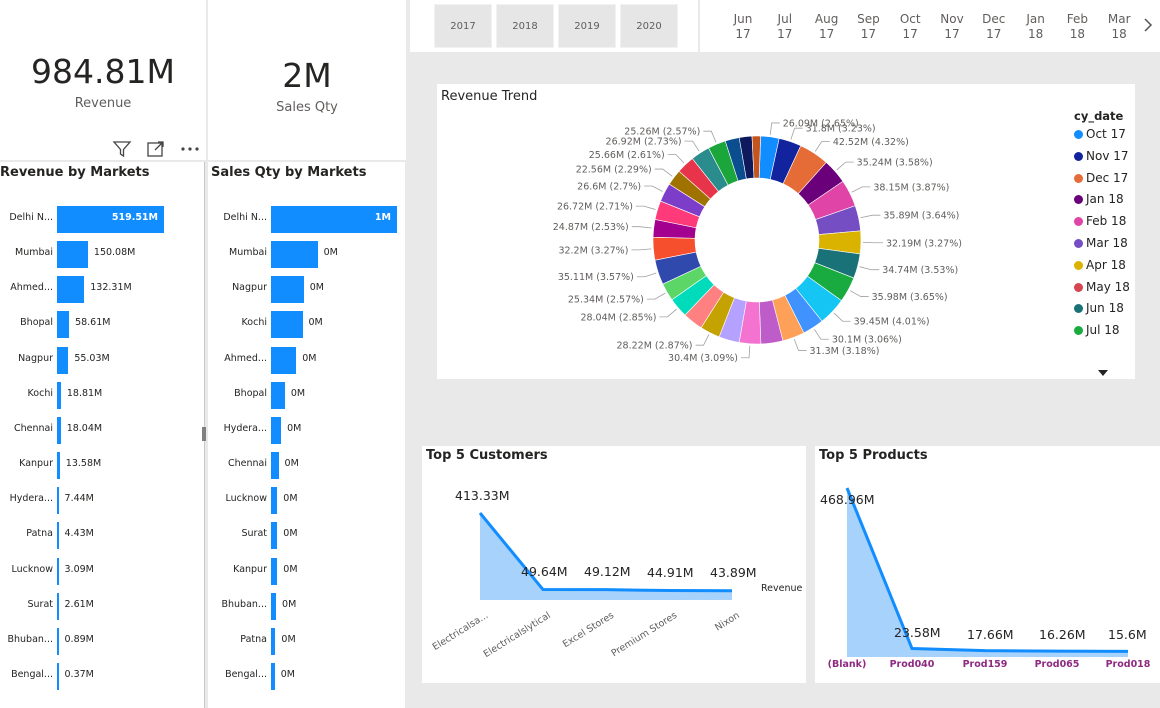 The height and width of the screenshot is (708, 1160). What do you see at coordinates (847, 499) in the screenshot?
I see `area-data-label: 468.96M` at bounding box center [847, 499].